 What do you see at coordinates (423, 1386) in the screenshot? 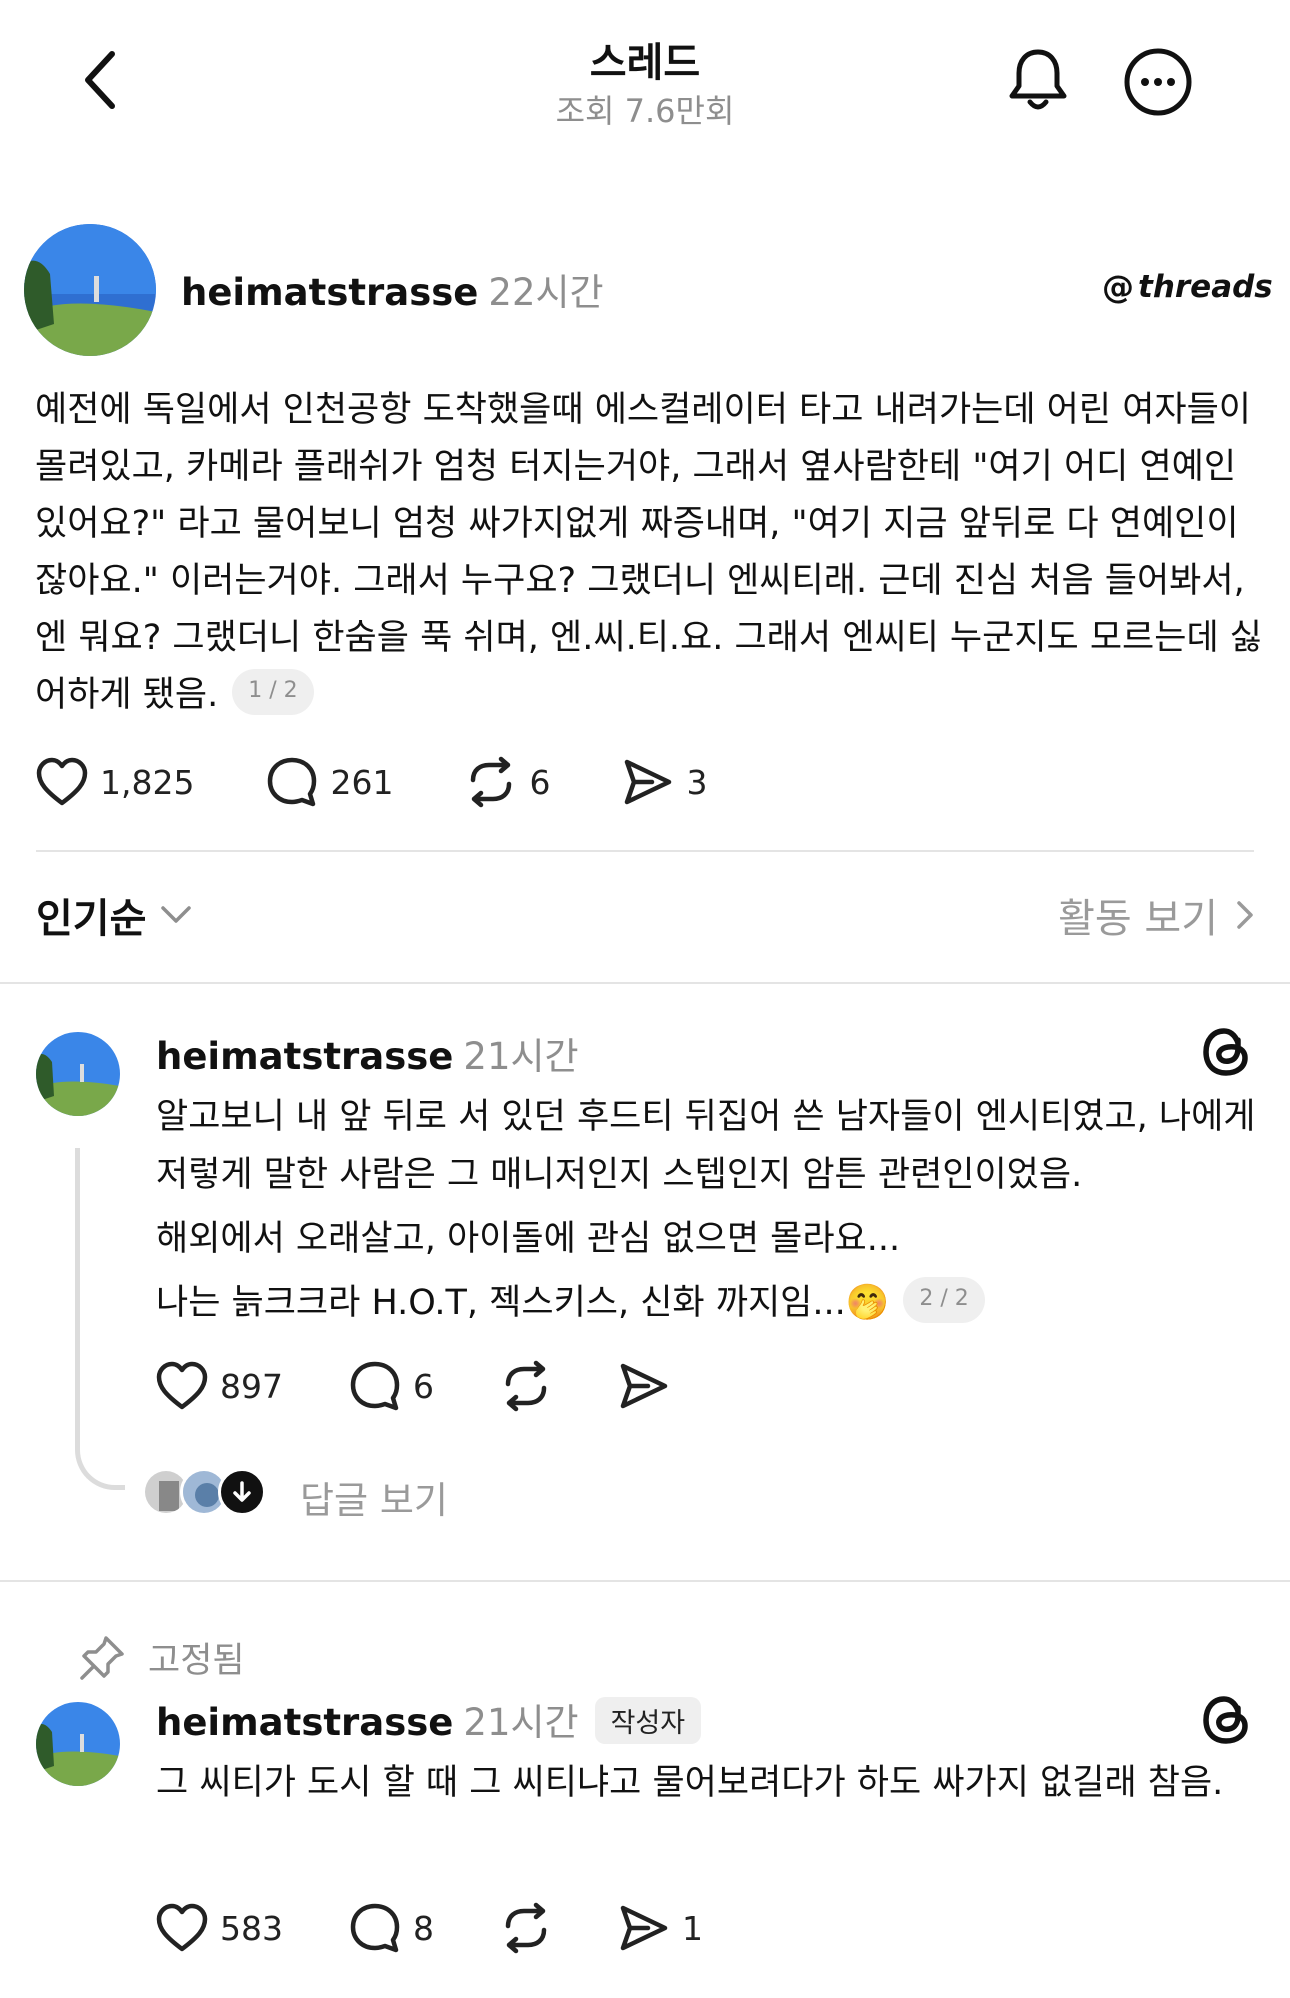
I see `comment-count: 6` at bounding box center [423, 1386].